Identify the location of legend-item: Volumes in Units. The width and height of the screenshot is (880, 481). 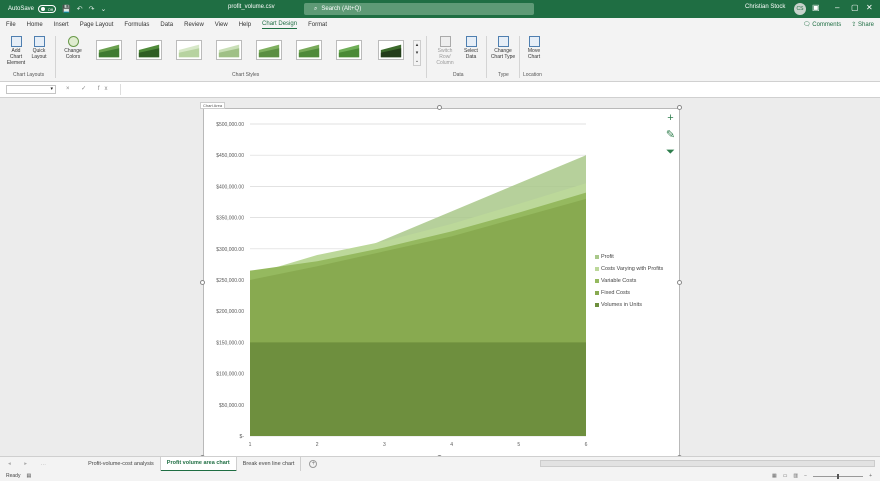
(629, 305).